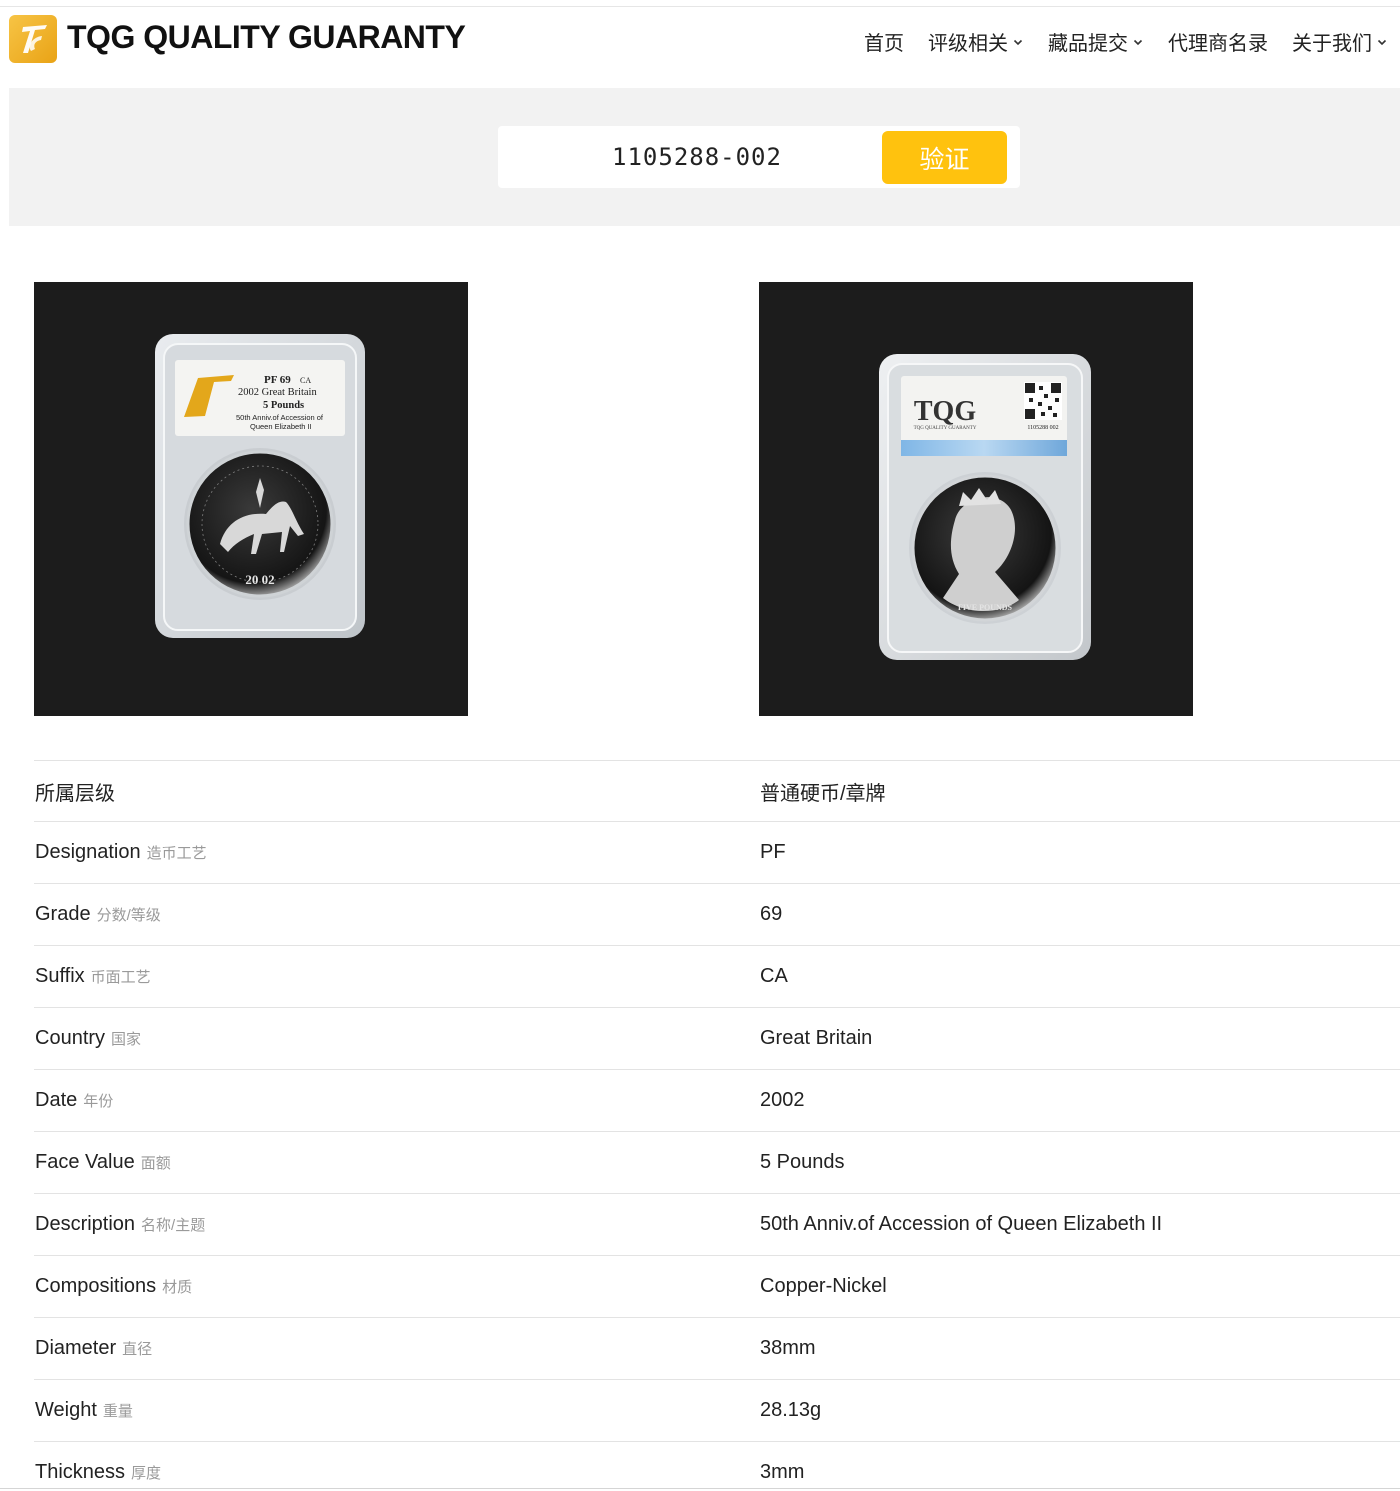 The height and width of the screenshot is (1491, 1400). I want to click on row-value: 69, so click(771, 914).